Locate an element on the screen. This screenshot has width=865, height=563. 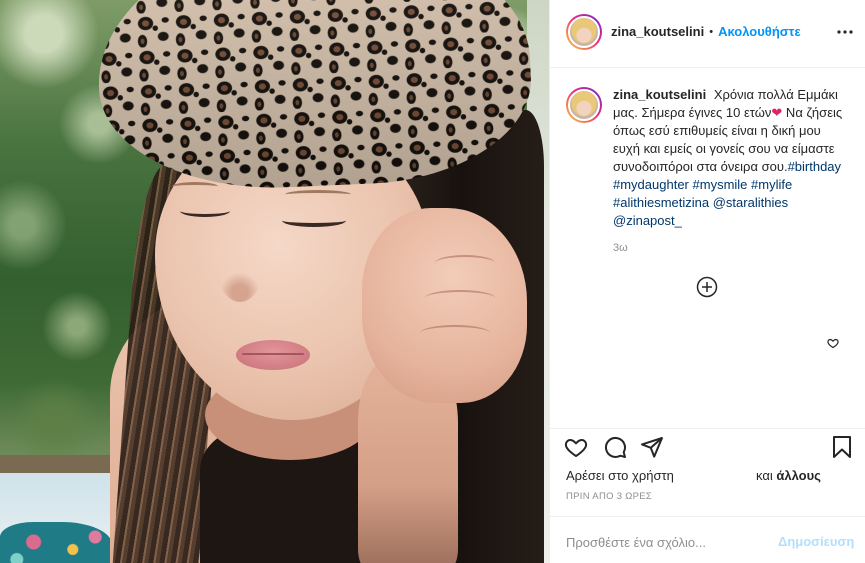
paper-plane-icon is located at coordinates (652, 447).